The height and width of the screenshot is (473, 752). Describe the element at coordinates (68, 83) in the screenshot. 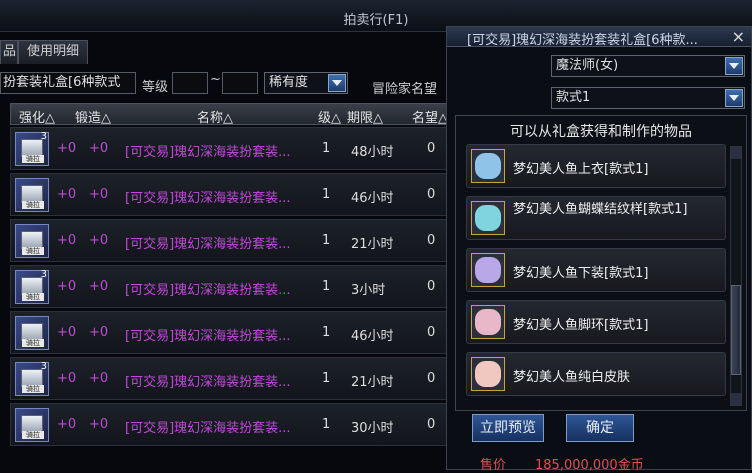

I see `search-input: 扮套装礼盒[6种款式` at that location.